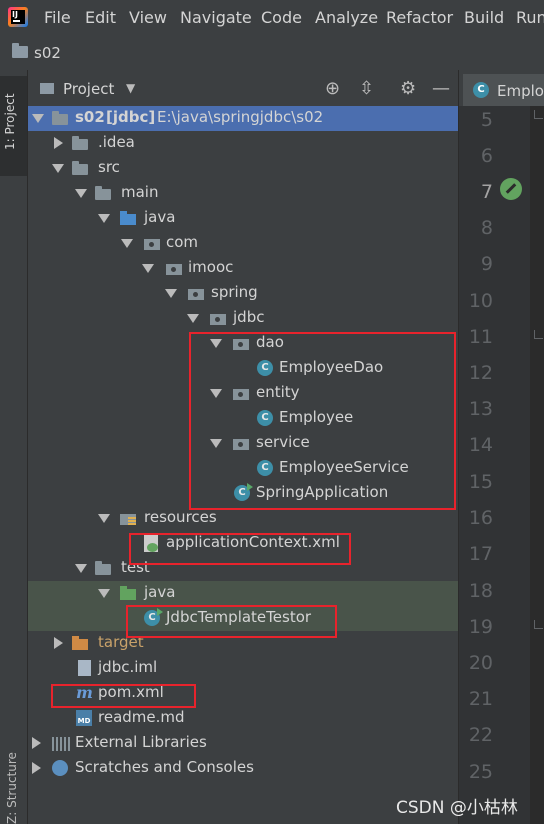  Describe the element at coordinates (249, 317) in the screenshot. I see `tree-label: jdbc` at that location.